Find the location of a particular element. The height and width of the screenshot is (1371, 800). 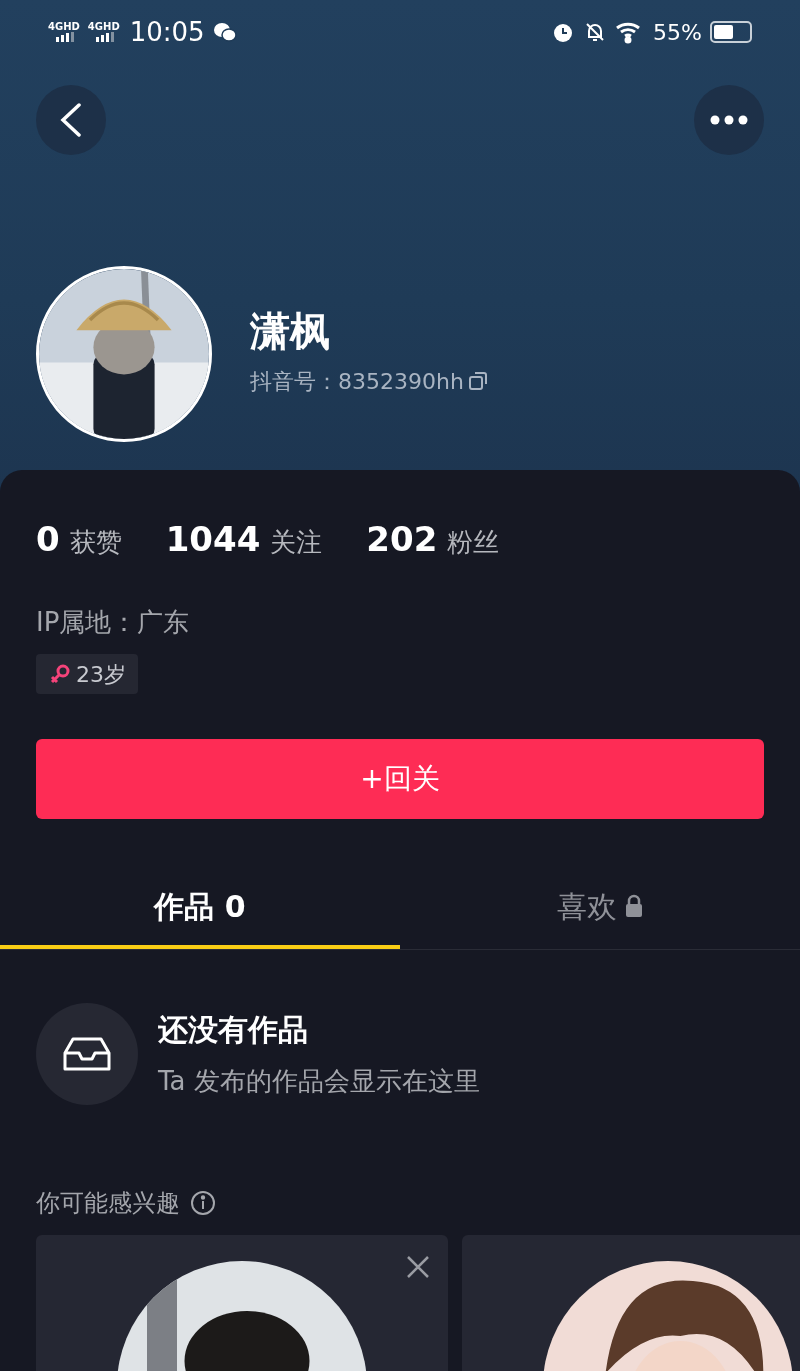

copy-icon is located at coordinates (477, 381).